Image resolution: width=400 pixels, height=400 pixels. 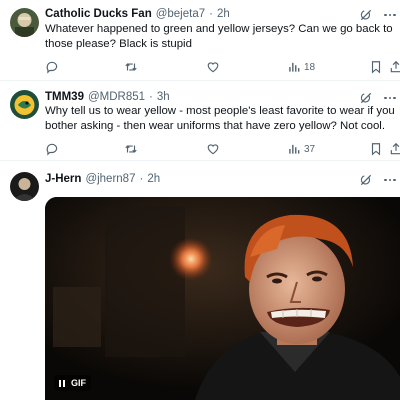 I want to click on tweet-header: TMM39 @MDR851 · 3h, so click(x=107, y=97).